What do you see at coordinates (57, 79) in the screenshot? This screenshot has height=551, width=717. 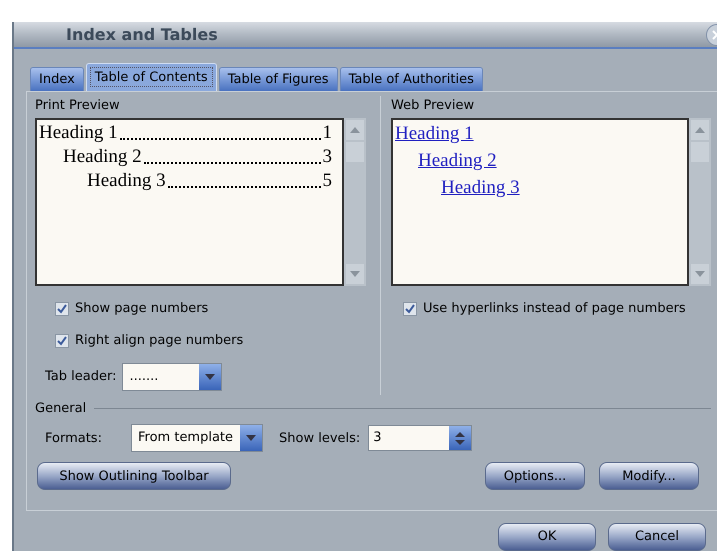 I see `tab: Index` at bounding box center [57, 79].